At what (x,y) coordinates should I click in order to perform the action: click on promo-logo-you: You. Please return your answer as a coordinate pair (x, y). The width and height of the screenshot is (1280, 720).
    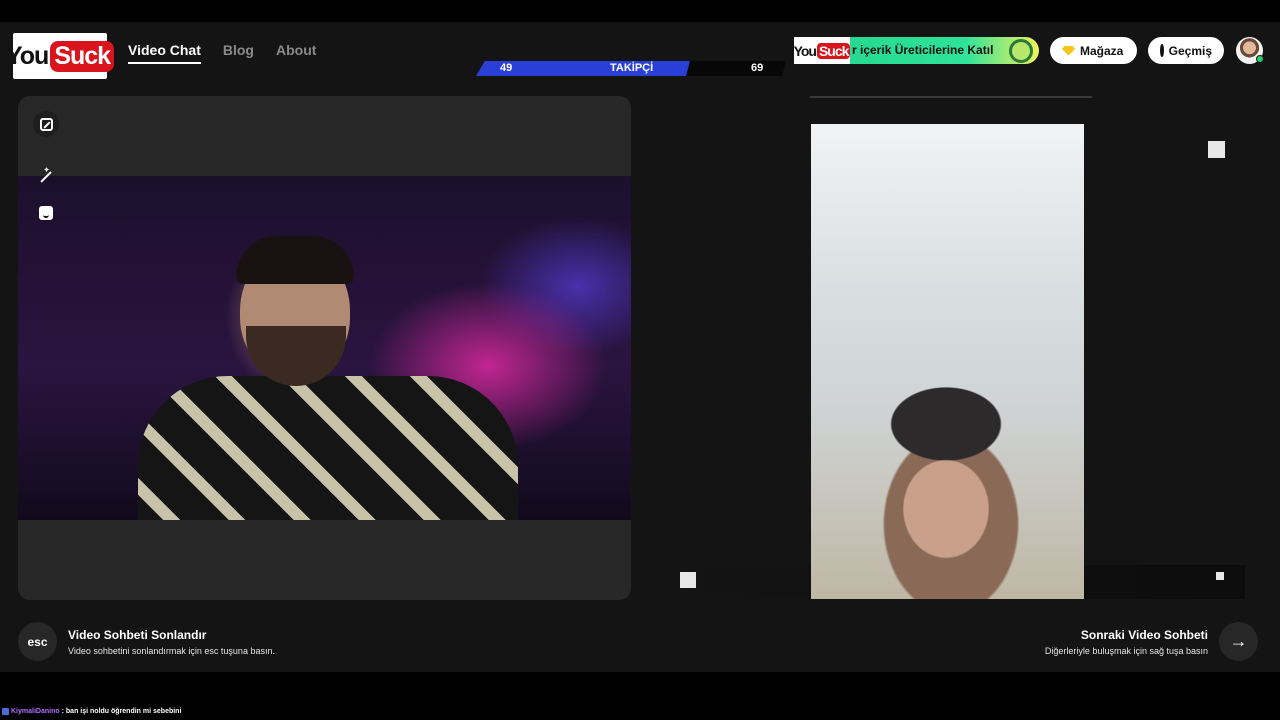
    Looking at the image, I should click on (805, 50).